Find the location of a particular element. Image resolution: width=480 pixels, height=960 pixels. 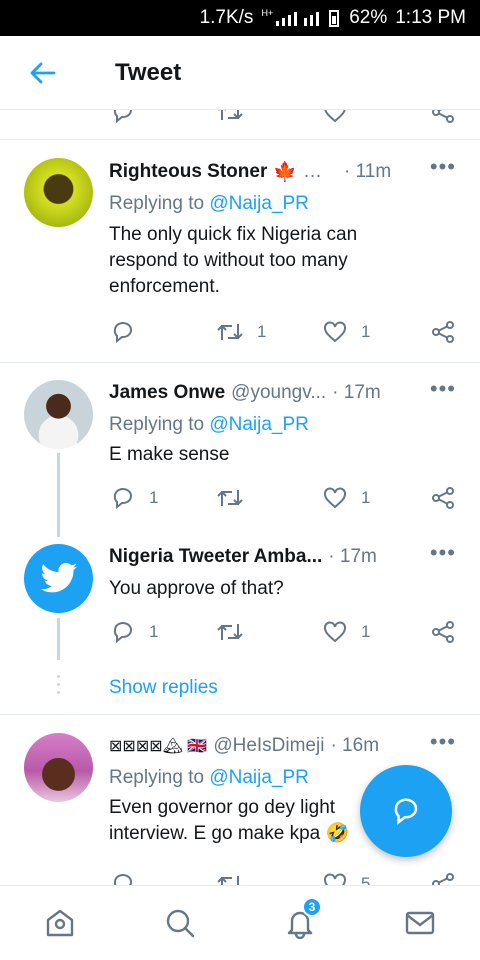

handle: @HeIsDimeji is located at coordinates (269, 745).